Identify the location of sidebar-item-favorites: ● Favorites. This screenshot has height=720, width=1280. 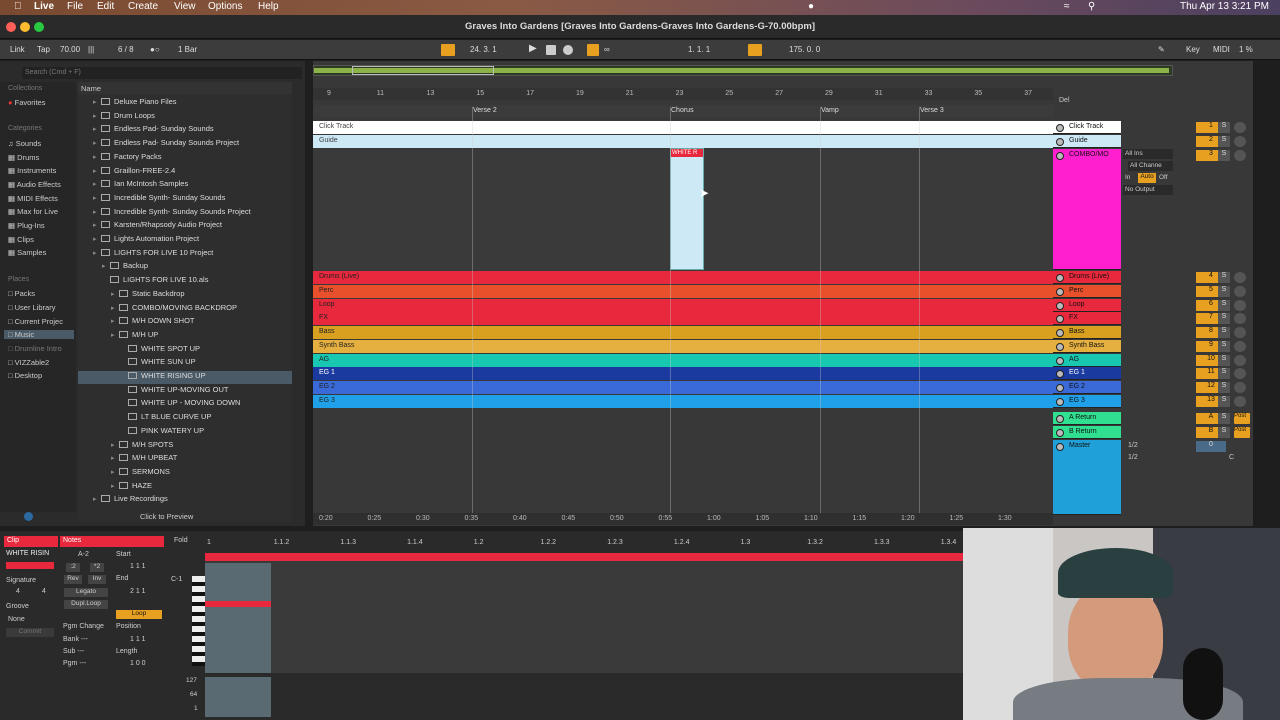
(26, 102).